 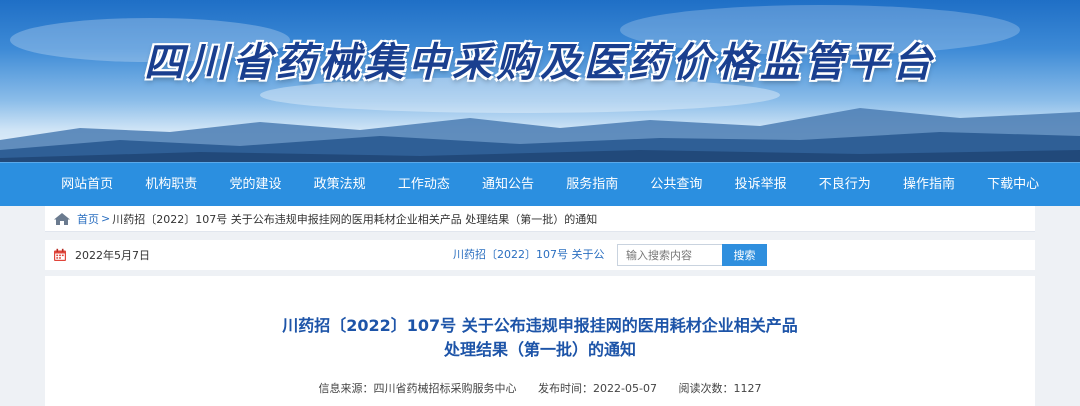 What do you see at coordinates (597, 388) in the screenshot?
I see `article-publish-time: 发布时间：2022-05-07` at bounding box center [597, 388].